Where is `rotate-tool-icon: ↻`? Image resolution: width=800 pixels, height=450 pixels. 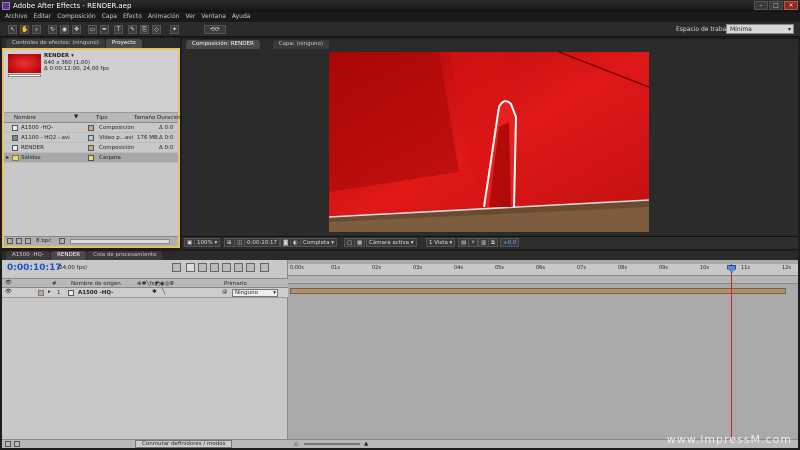 rotate-tool-icon: ↻ is located at coordinates (52, 29).